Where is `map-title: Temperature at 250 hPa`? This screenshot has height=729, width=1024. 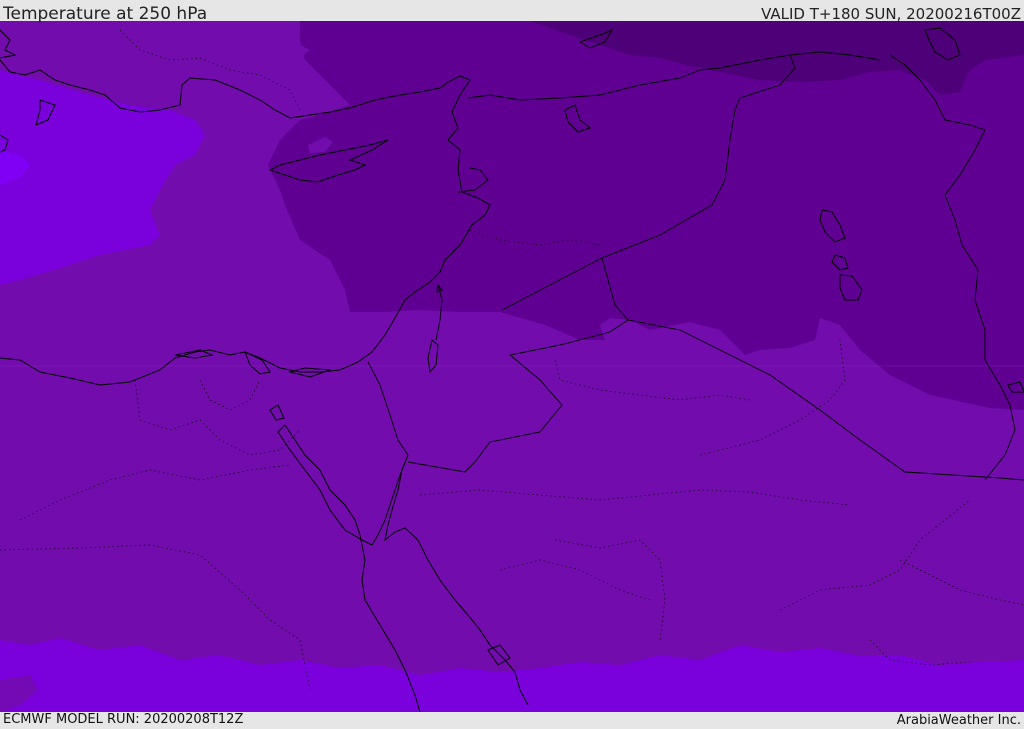 map-title: Temperature at 250 hPa is located at coordinates (105, 14).